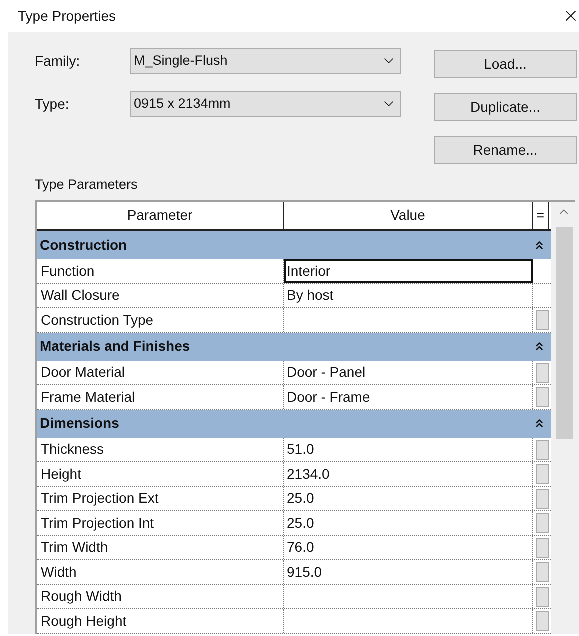 Image resolution: width=579 pixels, height=636 pixels. What do you see at coordinates (408, 450) in the screenshot?
I see `value-cell: 51.0` at bounding box center [408, 450].